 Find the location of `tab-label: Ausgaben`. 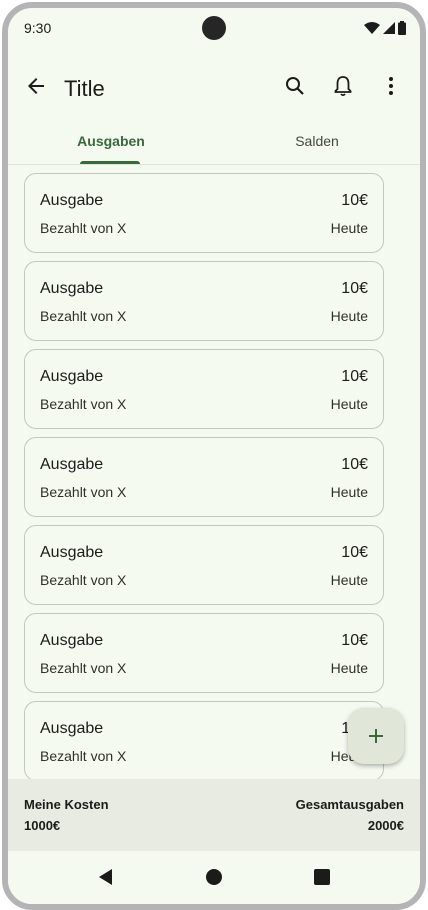

tab-label: Ausgaben is located at coordinates (111, 141).